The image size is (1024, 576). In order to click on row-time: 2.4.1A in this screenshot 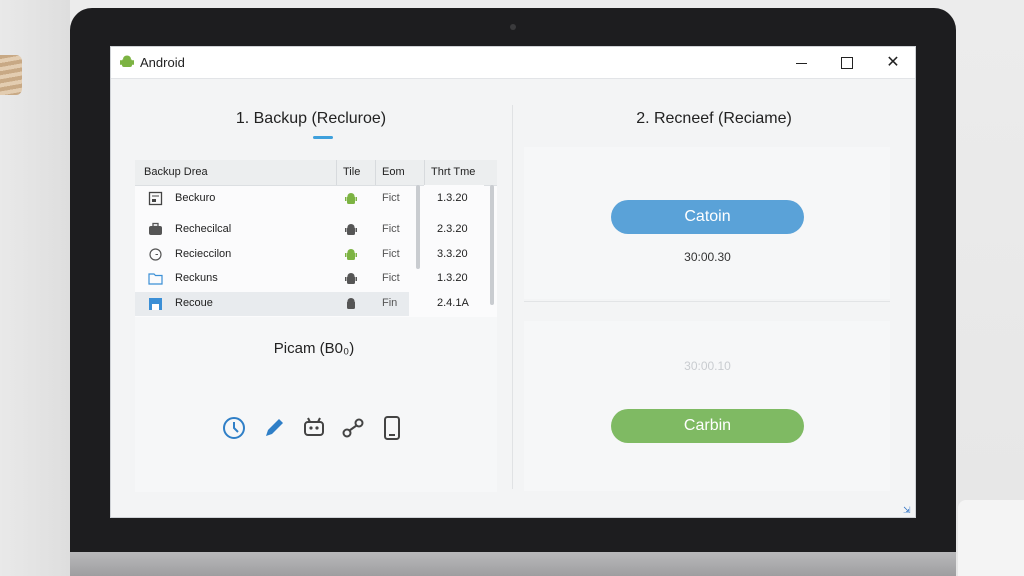, I will do `click(453, 303)`.